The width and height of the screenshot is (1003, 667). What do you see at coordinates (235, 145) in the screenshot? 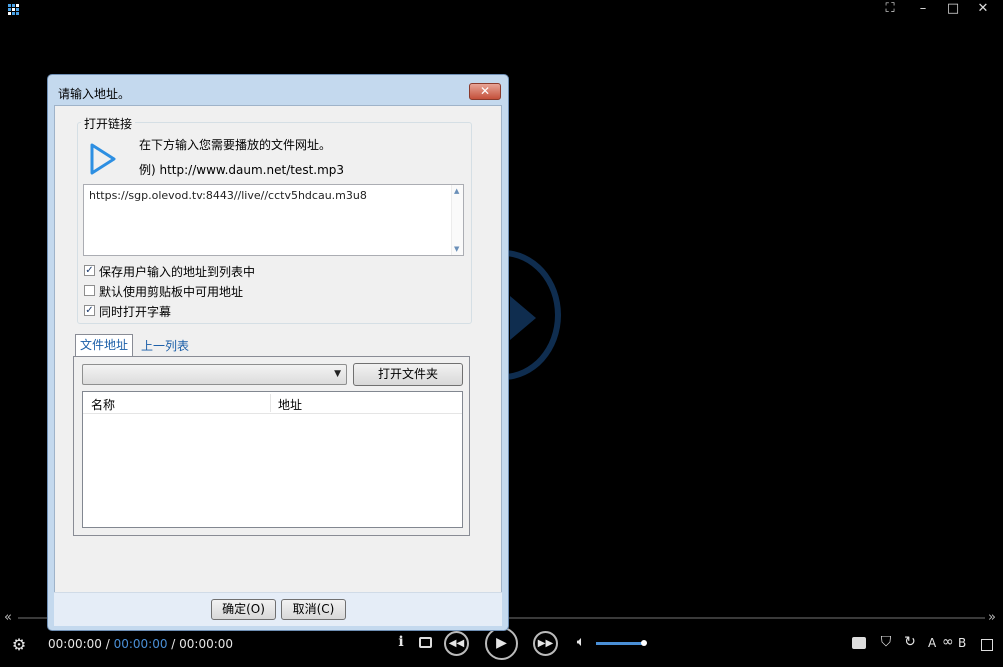
I see `hint-text: 在下方输入您需要播放的文件网址。` at bounding box center [235, 145].